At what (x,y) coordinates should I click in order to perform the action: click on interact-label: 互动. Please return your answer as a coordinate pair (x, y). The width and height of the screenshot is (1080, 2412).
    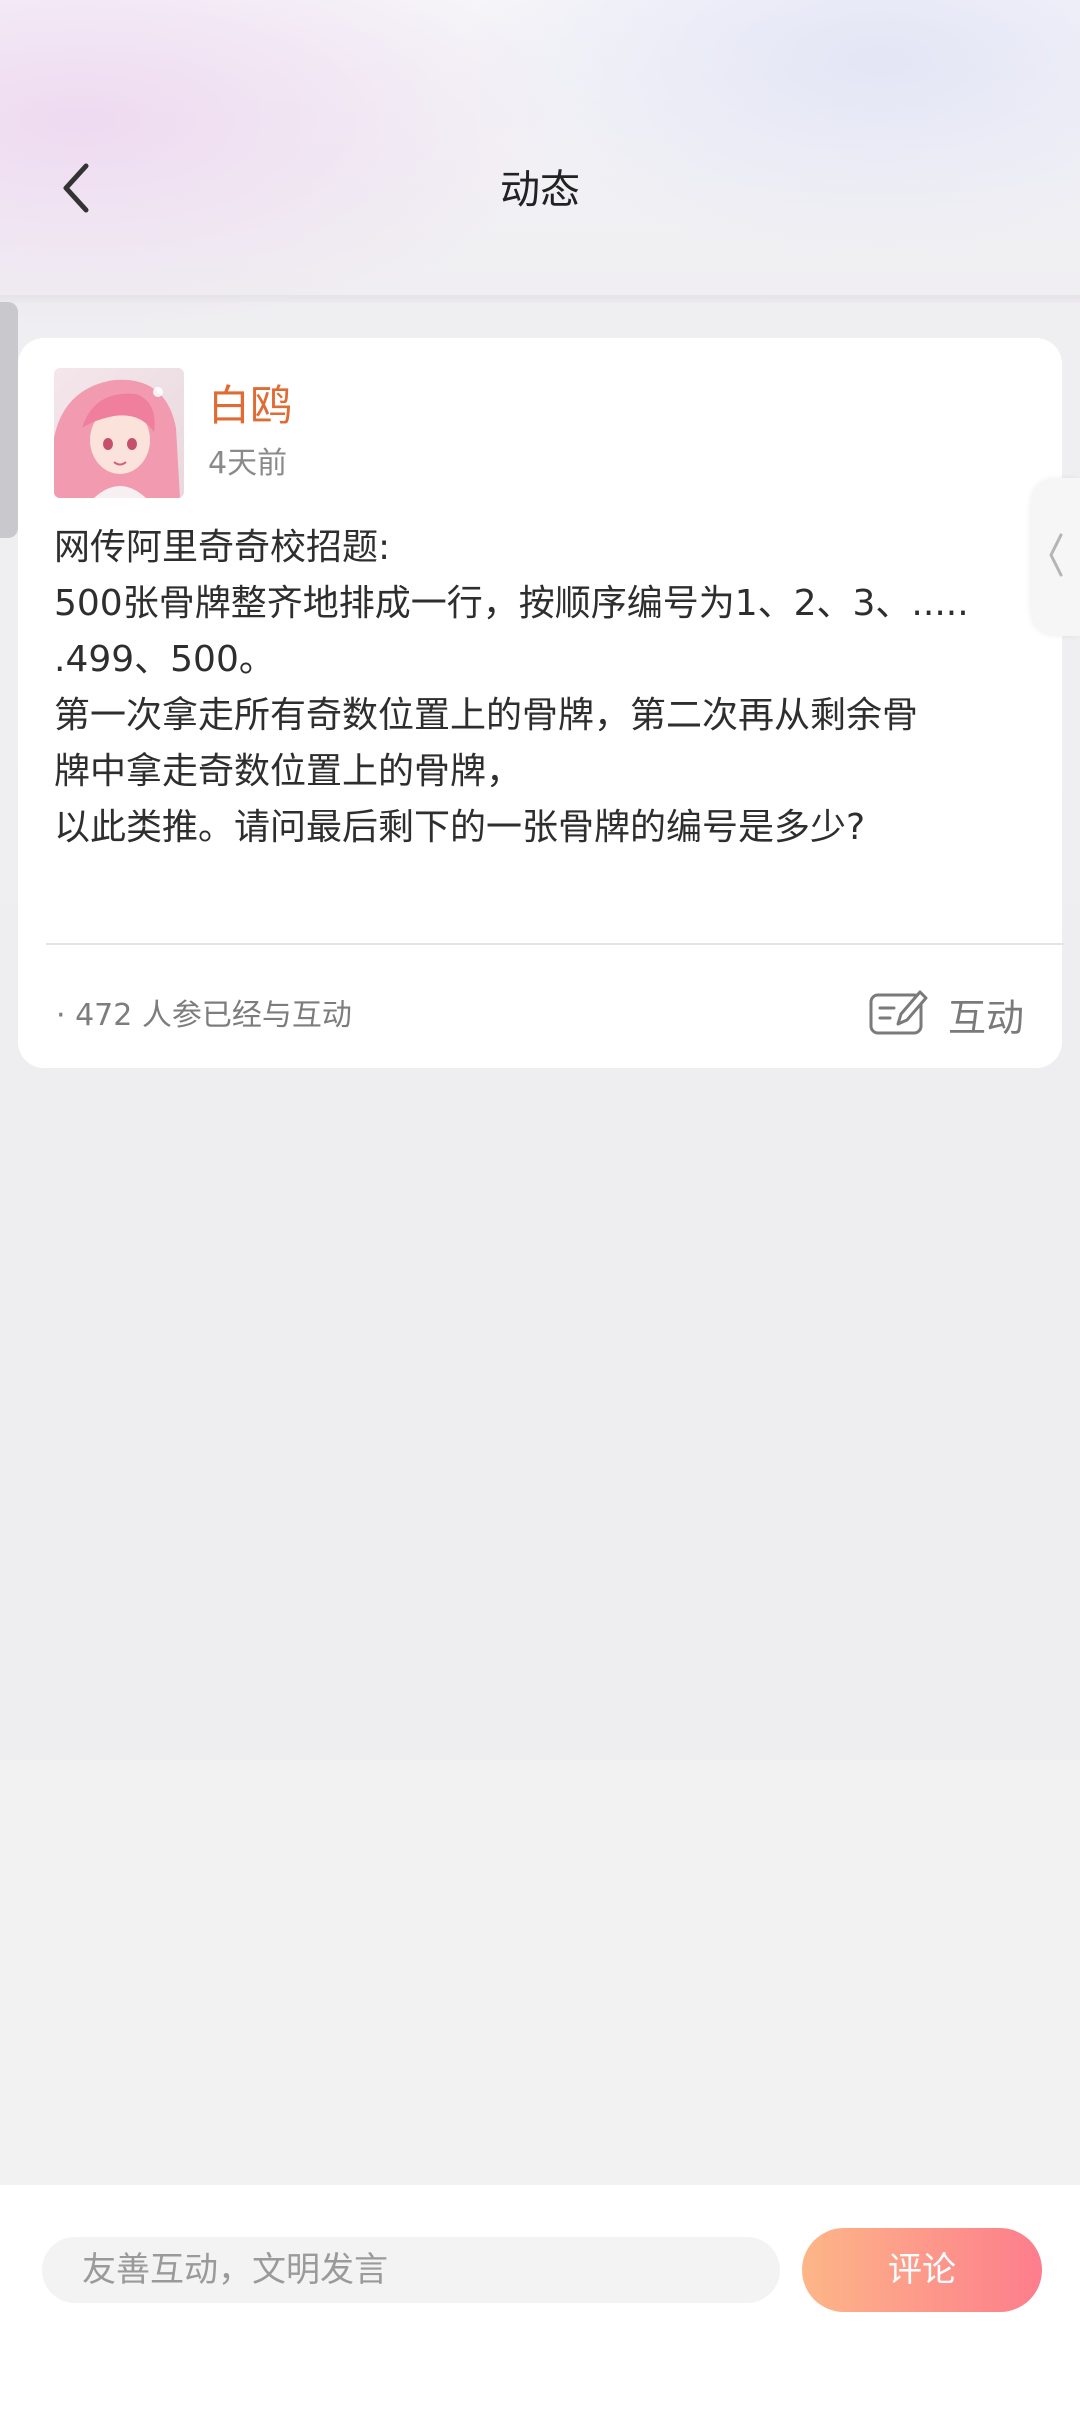
    Looking at the image, I should click on (986, 1017).